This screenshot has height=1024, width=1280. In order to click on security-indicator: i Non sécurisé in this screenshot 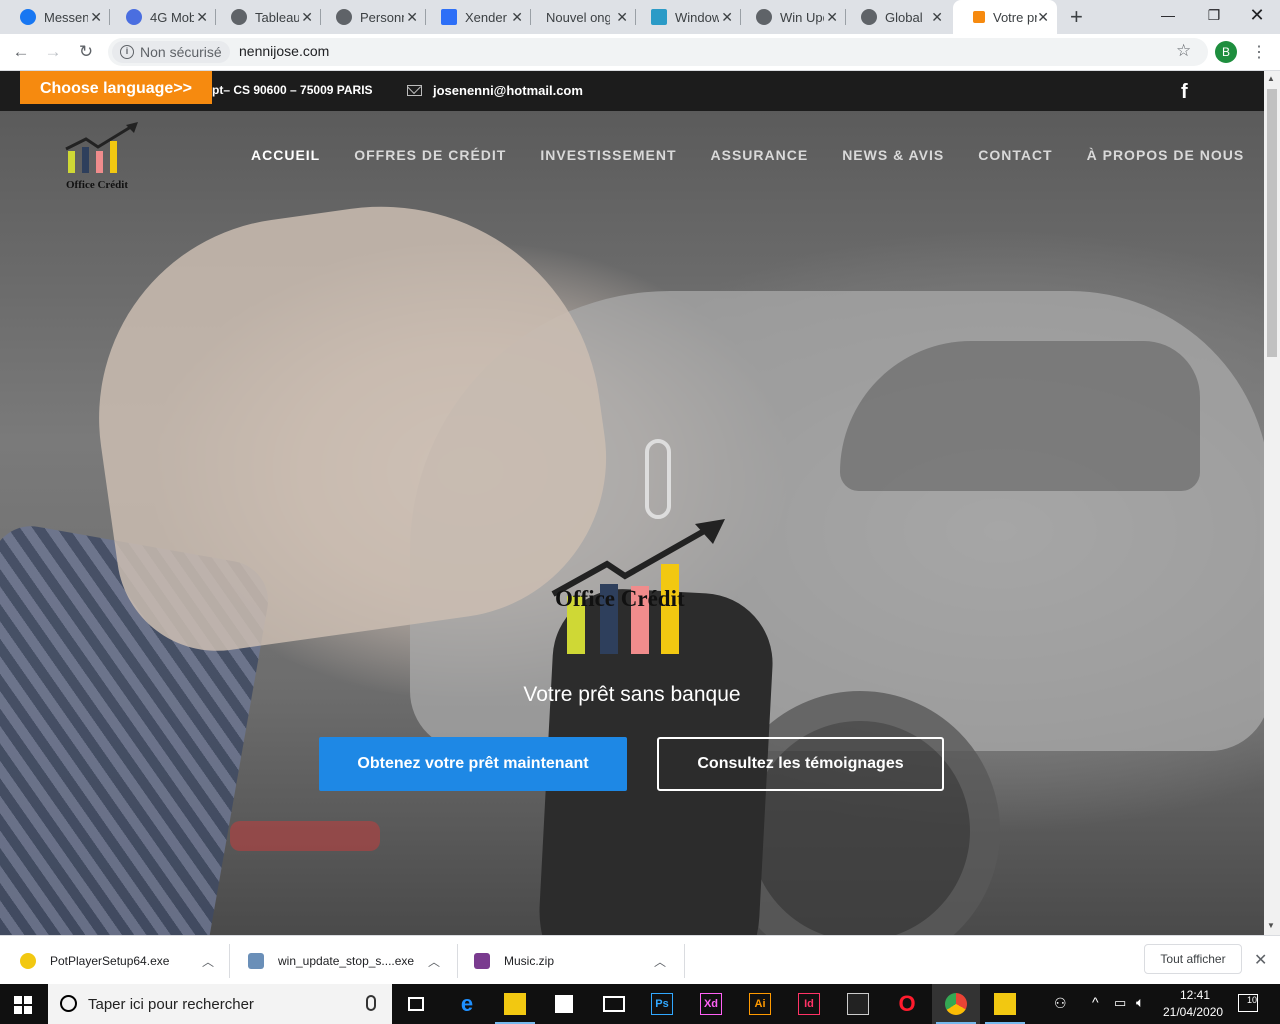, I will do `click(171, 52)`.